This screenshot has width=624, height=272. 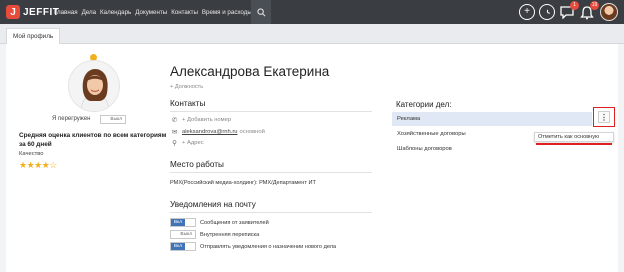 I want to click on phone-icon: ✆, so click(x=174, y=120).